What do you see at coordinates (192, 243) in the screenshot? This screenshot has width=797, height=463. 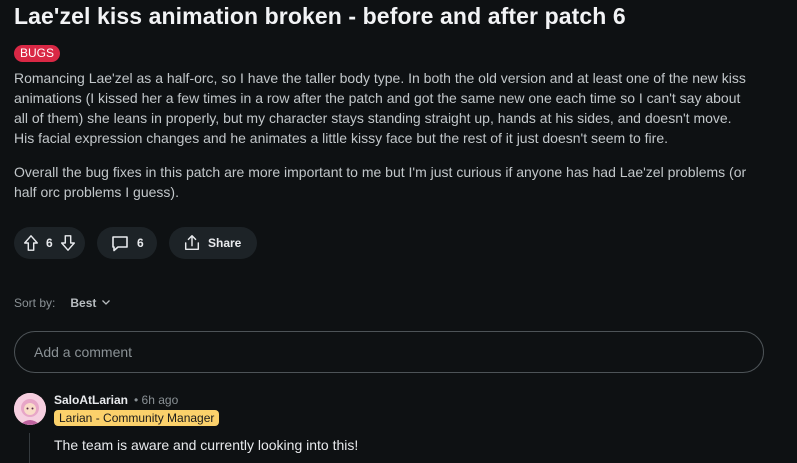 I see `share-icon` at bounding box center [192, 243].